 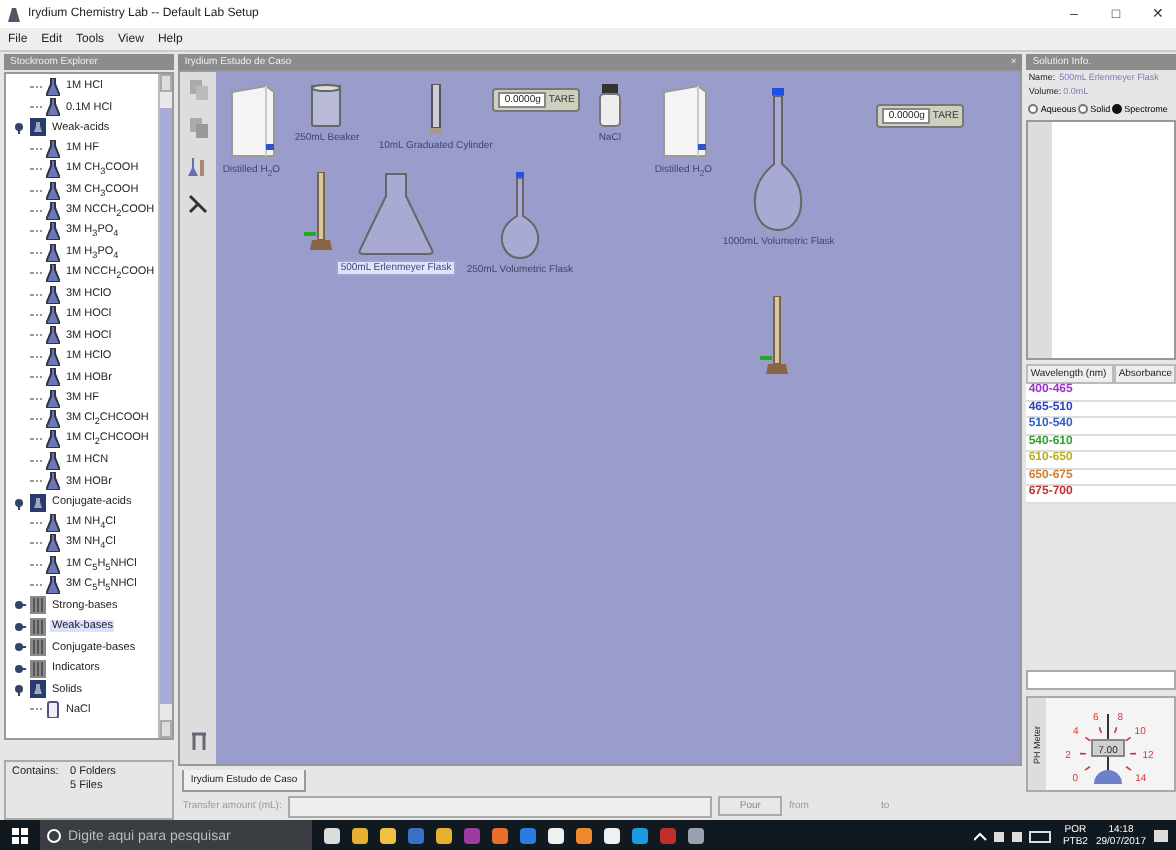 What do you see at coordinates (435, 110) in the screenshot?
I see `graduated-cylinder-drawing` at bounding box center [435, 110].